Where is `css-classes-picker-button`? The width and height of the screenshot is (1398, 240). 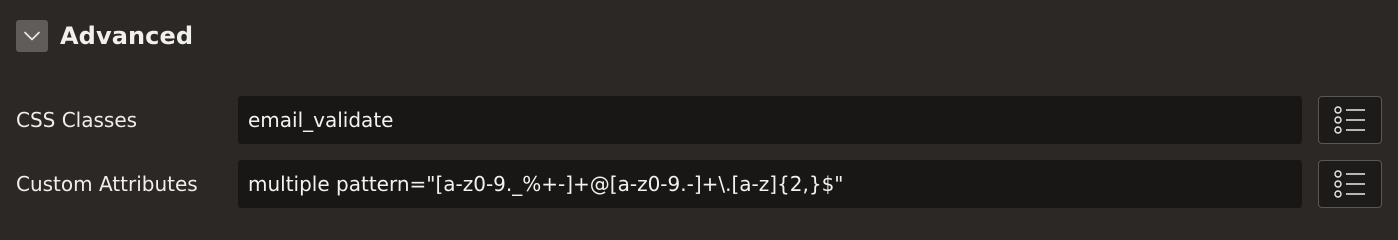 css-classes-picker-button is located at coordinates (1350, 120).